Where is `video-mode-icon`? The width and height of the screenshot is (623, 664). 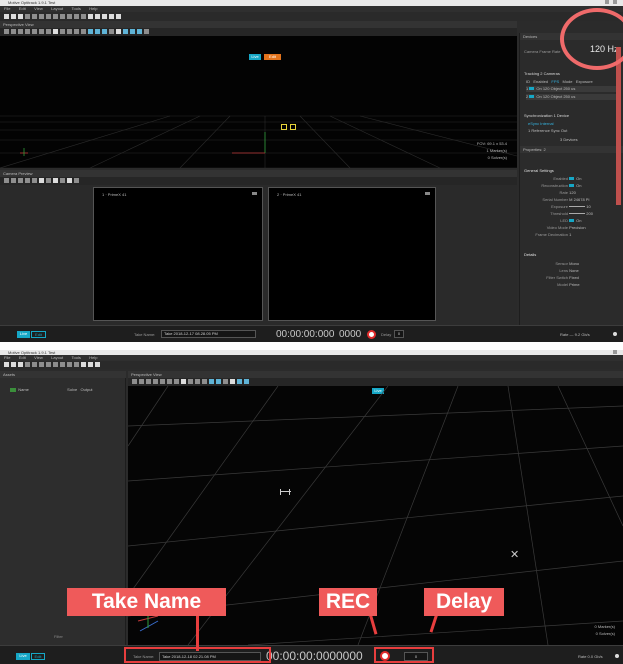
video-mode-icon is located at coordinates (62, 181).